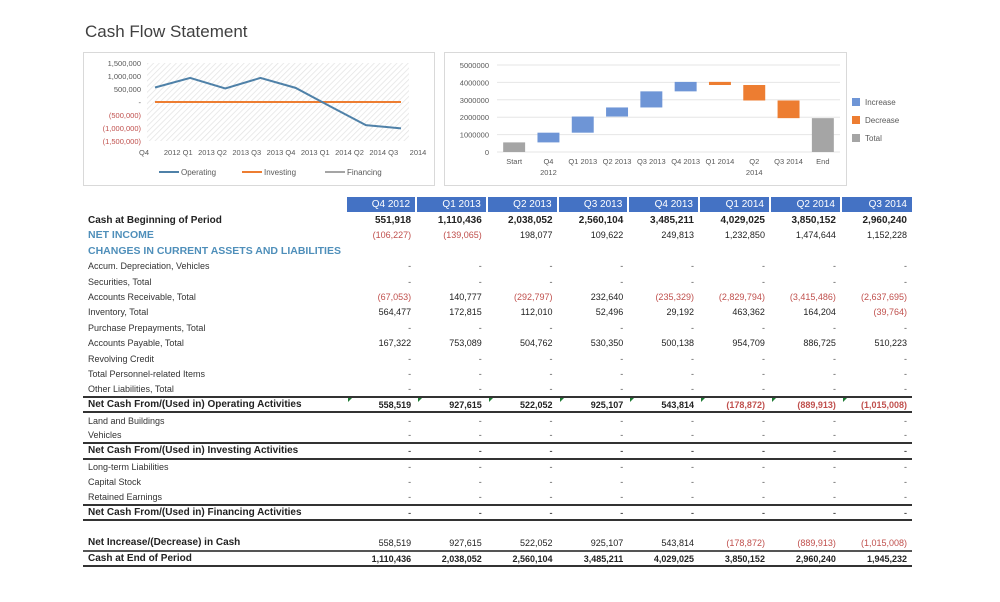  What do you see at coordinates (719, 83) in the screenshot?
I see `waterfall-bar-decrease` at bounding box center [719, 83].